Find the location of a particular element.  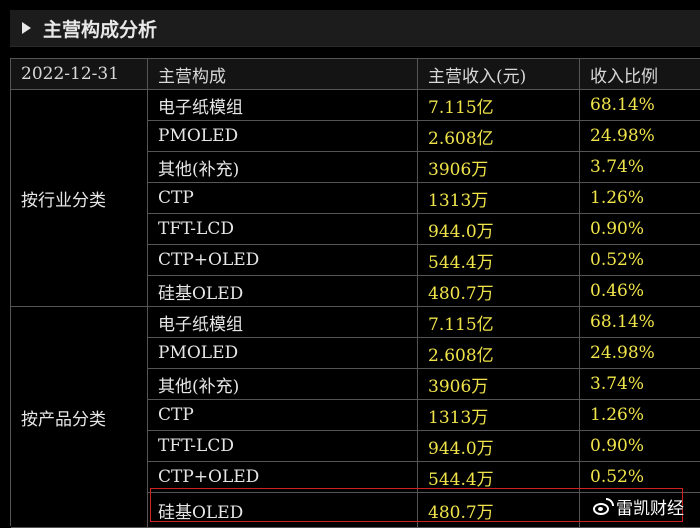

watermark: 雷凯财经 is located at coordinates (638, 506).